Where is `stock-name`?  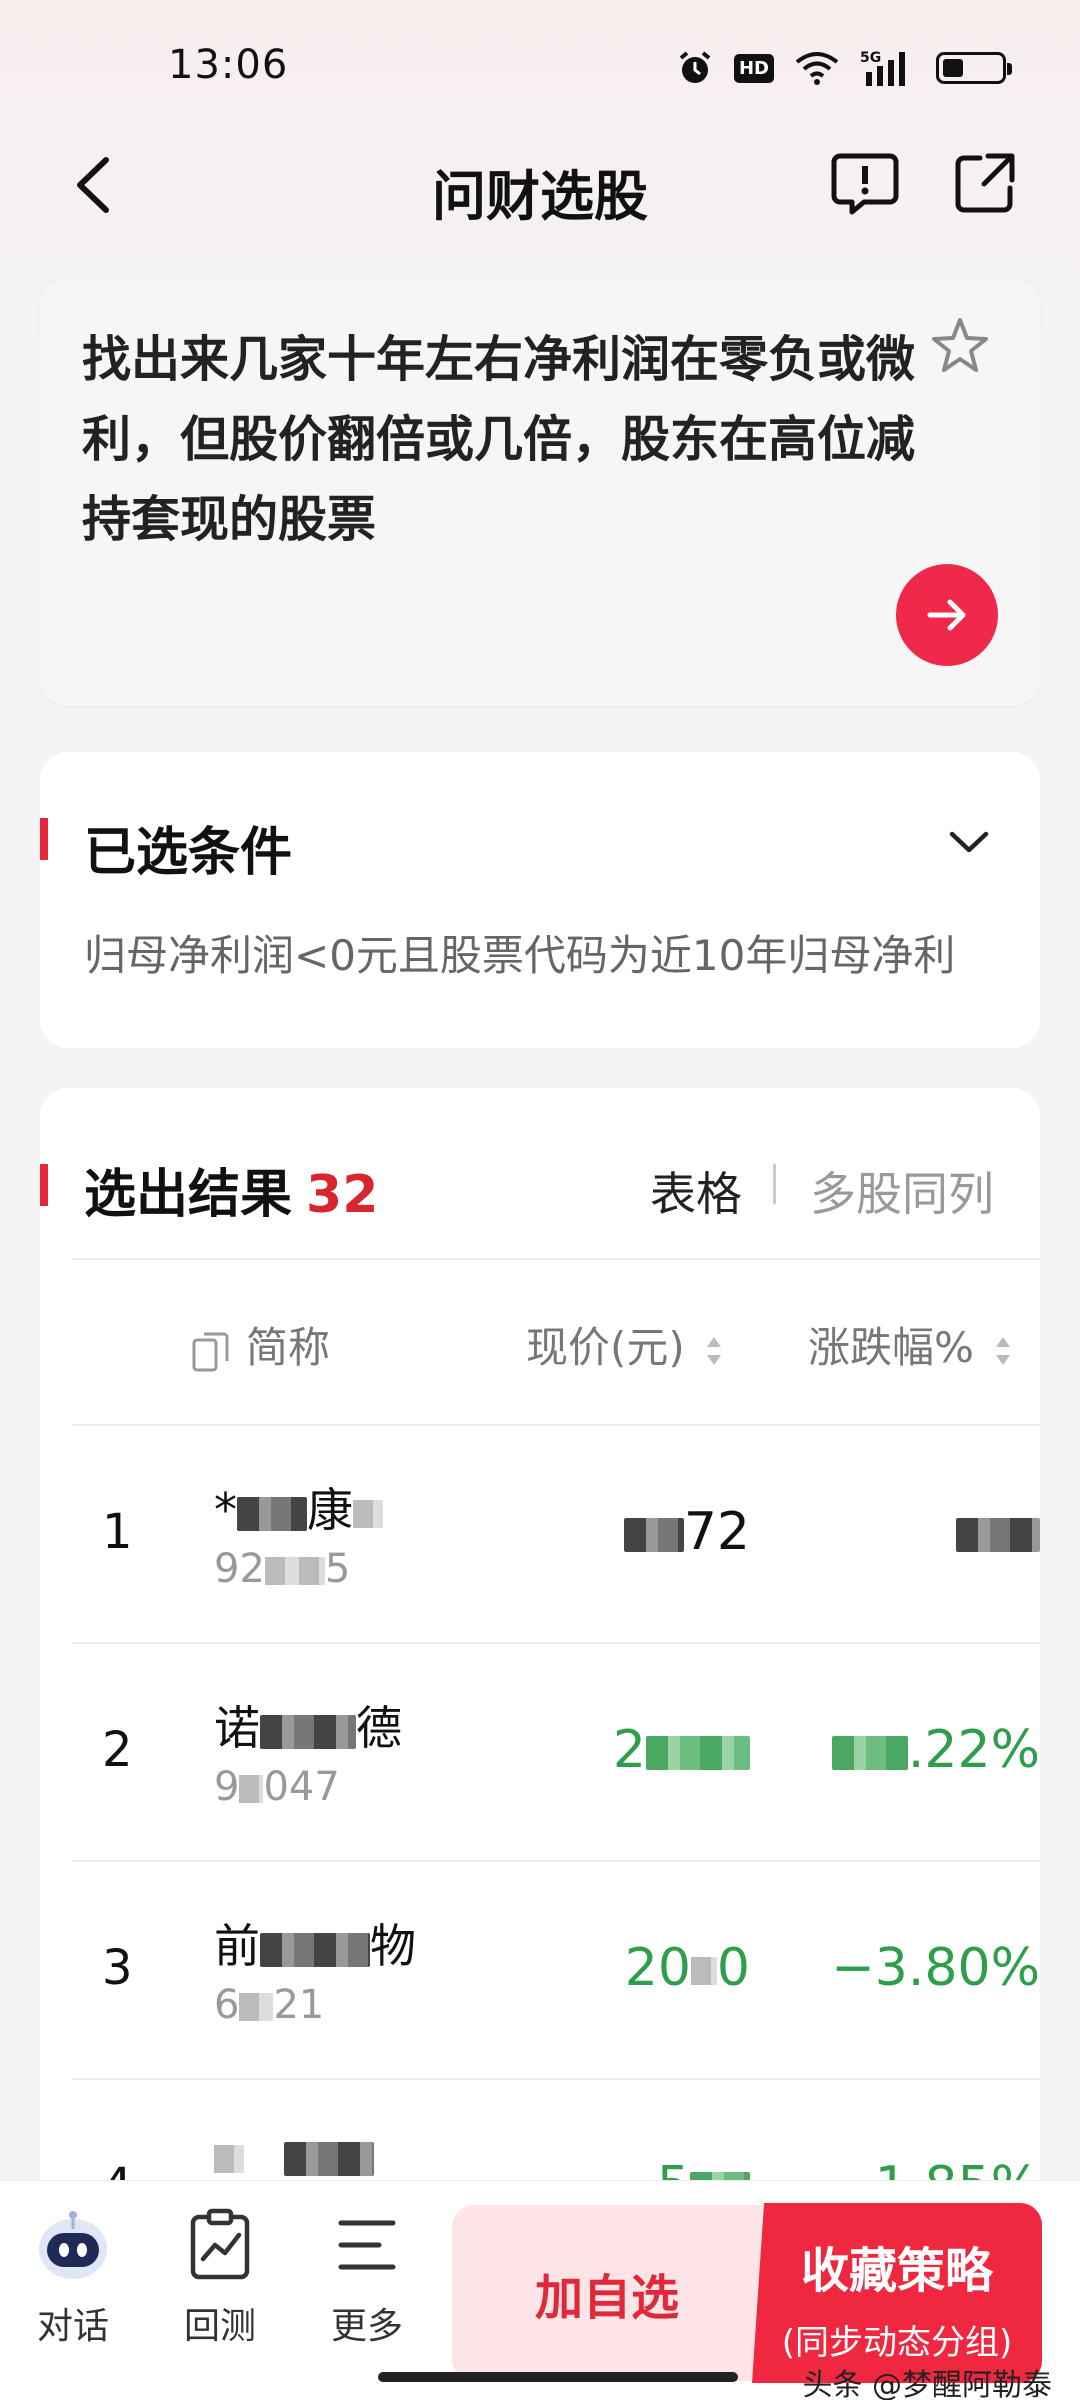 stock-name is located at coordinates (294, 2155).